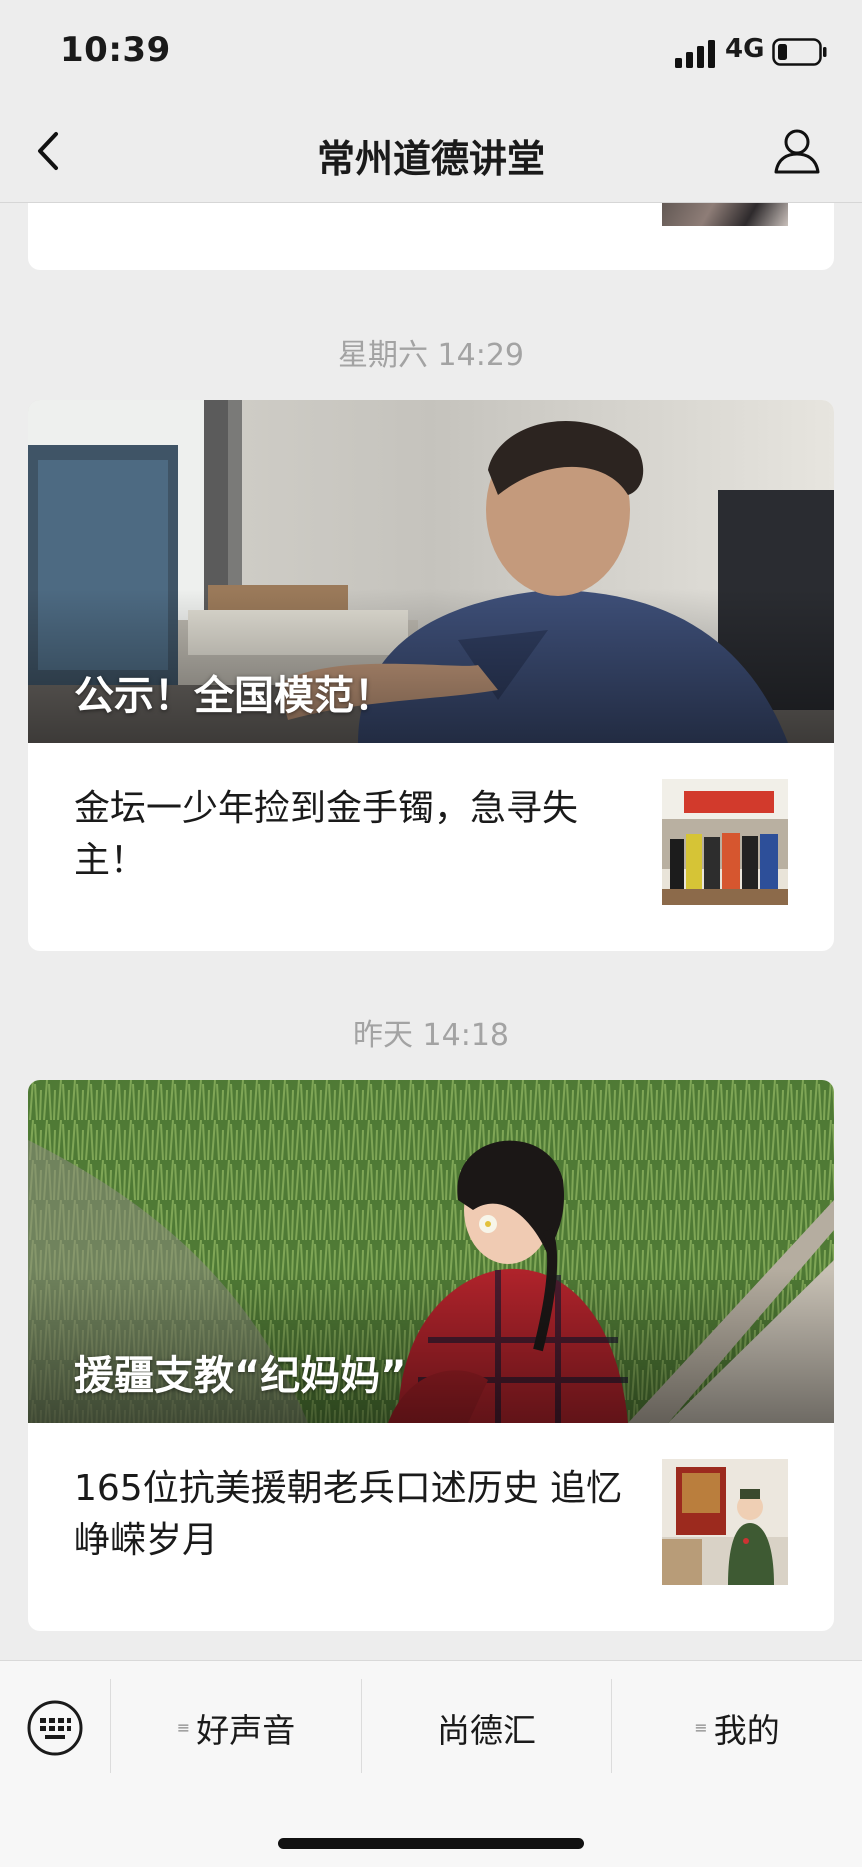 Image resolution: width=862 pixels, height=1867 pixels. Describe the element at coordinates (326, 834) in the screenshot. I see `article-title: 金坛一少年捡到金手镯，急寻失主！` at that location.